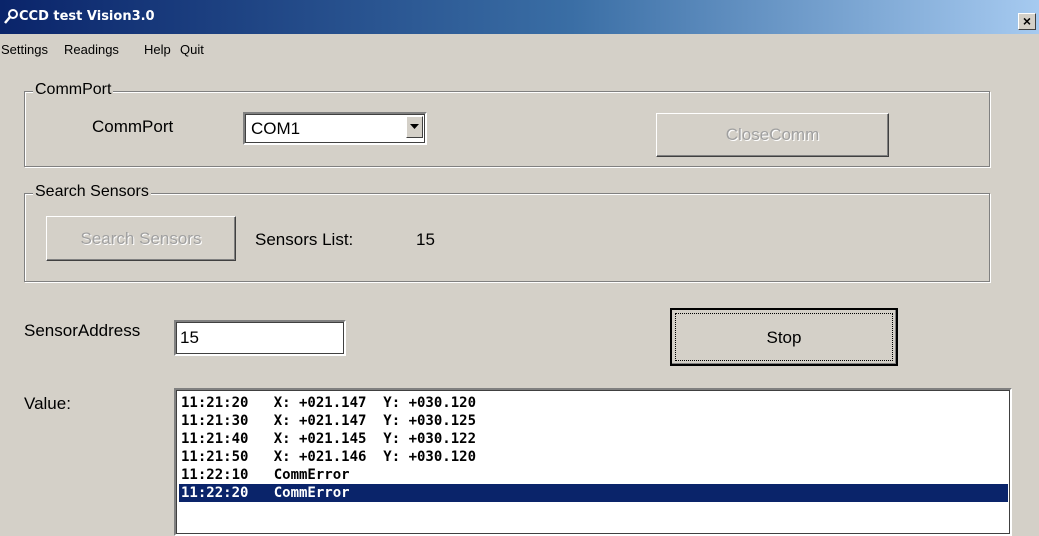  What do you see at coordinates (92, 192) in the screenshot?
I see `search-sensors-group-legend: Search Sensors` at bounding box center [92, 192].